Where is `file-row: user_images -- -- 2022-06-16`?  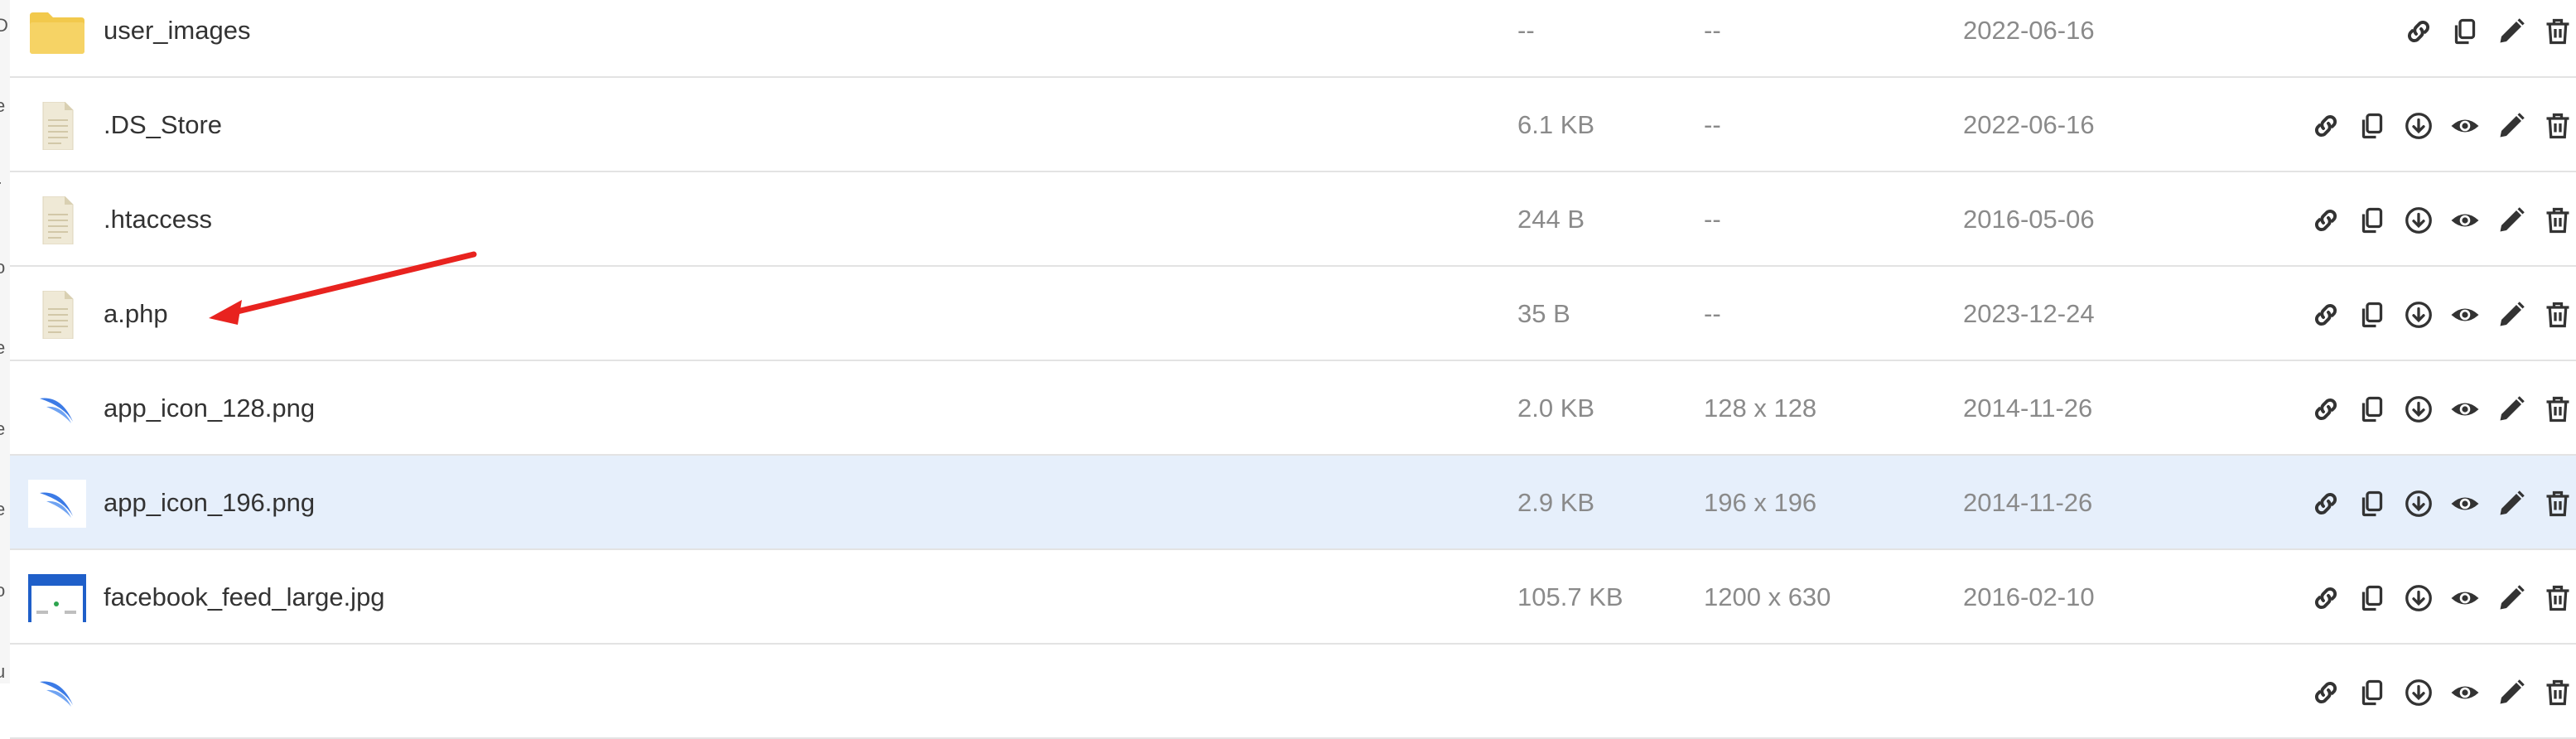
file-row: user_images -- -- 2022-06-16 is located at coordinates (1293, 39).